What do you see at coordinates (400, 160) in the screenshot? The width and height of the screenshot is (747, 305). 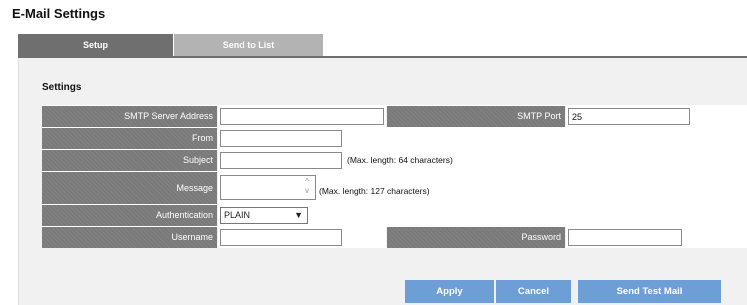 I see `subject-hint: (Max. length: 64 characters)` at bounding box center [400, 160].